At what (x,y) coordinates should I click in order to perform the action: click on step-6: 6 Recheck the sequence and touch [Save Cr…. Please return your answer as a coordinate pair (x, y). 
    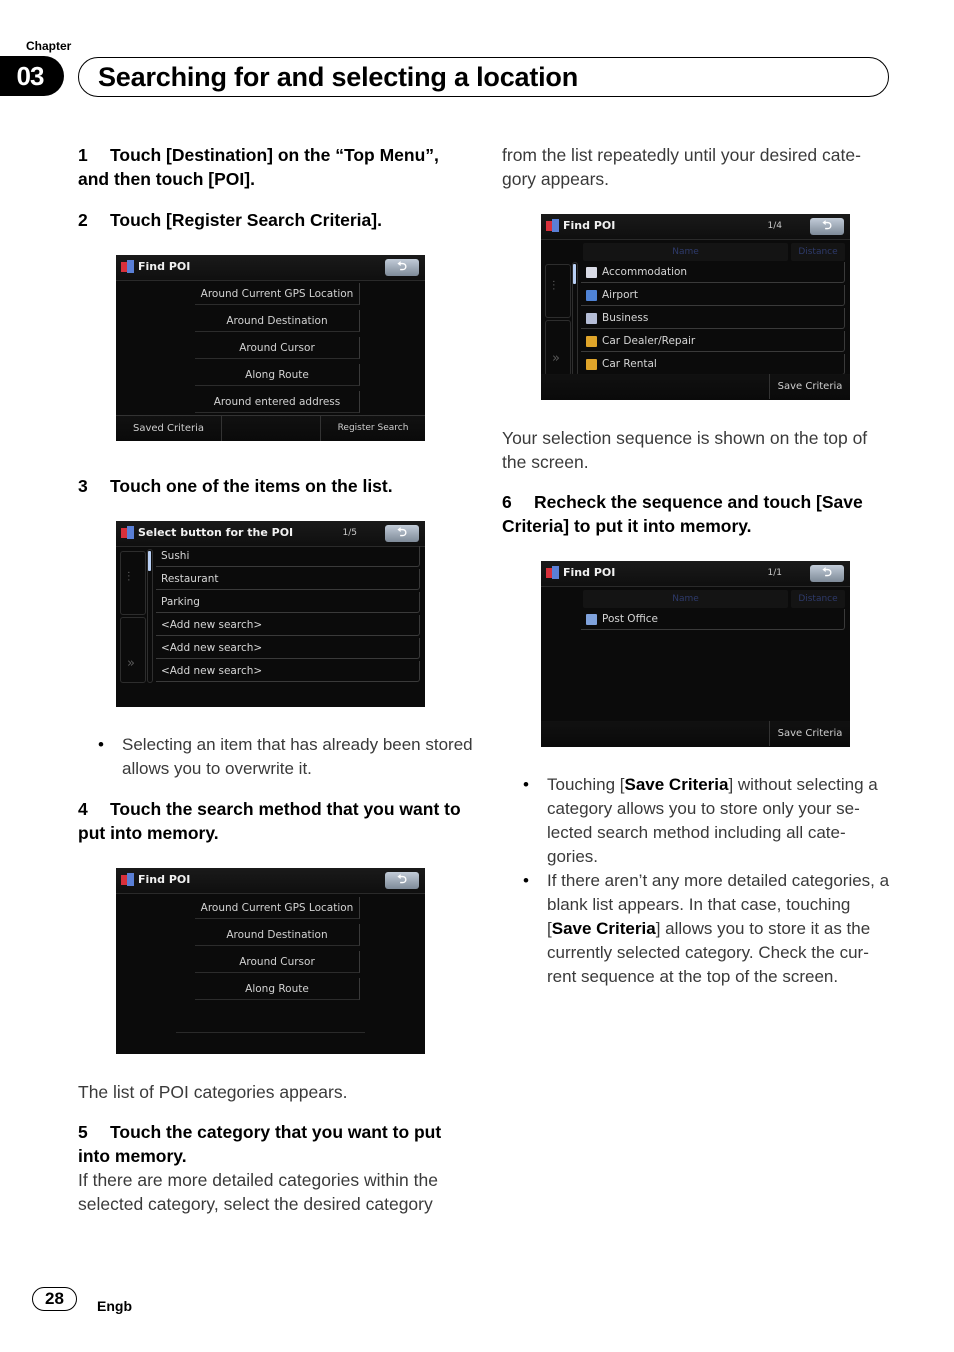
    Looking at the image, I should click on (699, 514).